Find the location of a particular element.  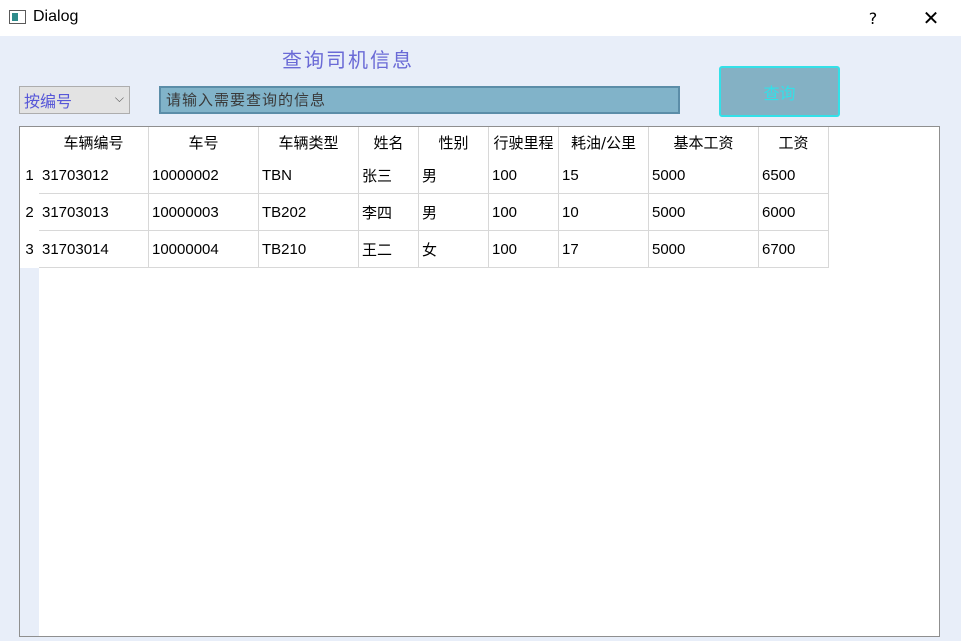

column-header: 耗油/公里 is located at coordinates (604, 142).